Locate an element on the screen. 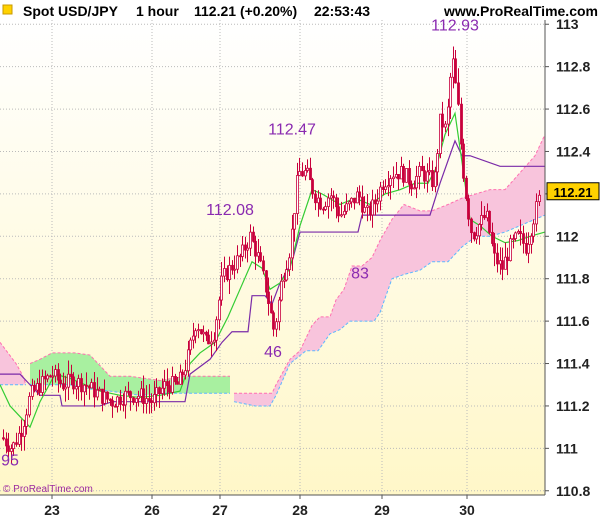 This screenshot has height=519, width=600. y-tick-label: 112.4 is located at coordinates (573, 151).